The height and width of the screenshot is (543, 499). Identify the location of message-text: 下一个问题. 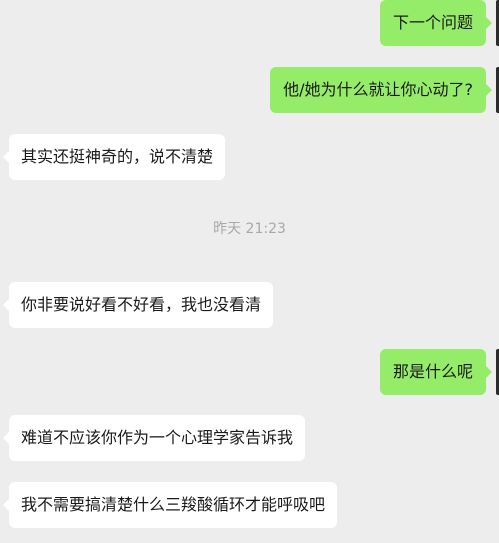
(432, 22).